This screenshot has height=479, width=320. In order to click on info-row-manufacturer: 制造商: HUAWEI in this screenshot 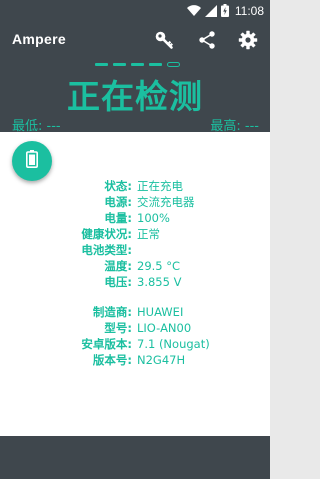, I will do `click(135, 312)`.